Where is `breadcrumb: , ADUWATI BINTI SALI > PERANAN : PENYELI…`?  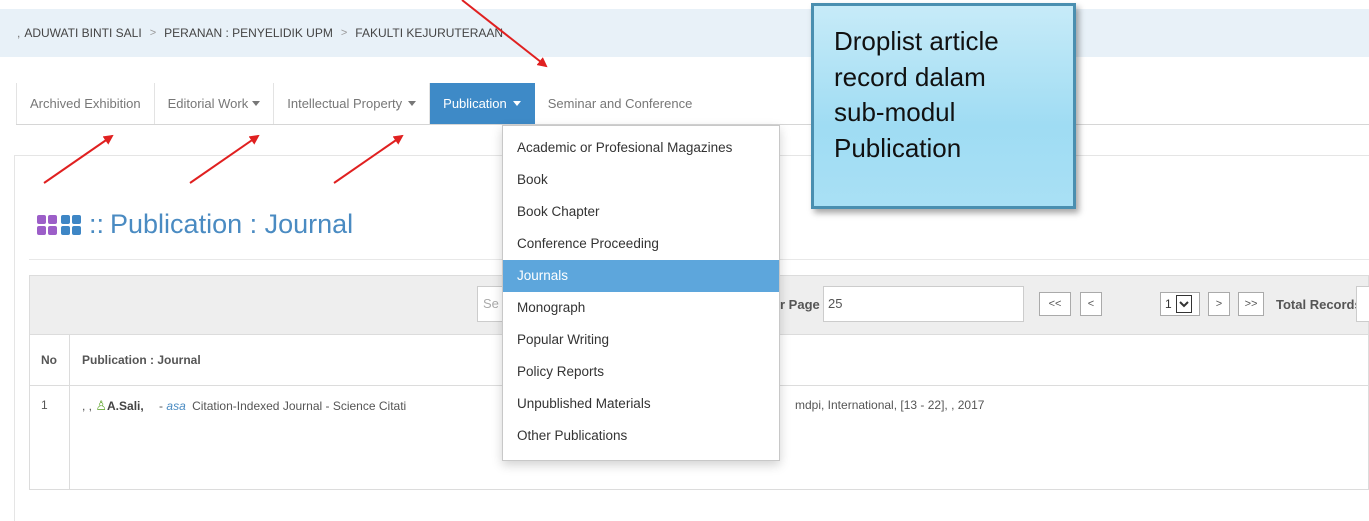 breadcrumb: , ADUWATI BINTI SALI > PERANAN : PENYELI… is located at coordinates (684, 33).